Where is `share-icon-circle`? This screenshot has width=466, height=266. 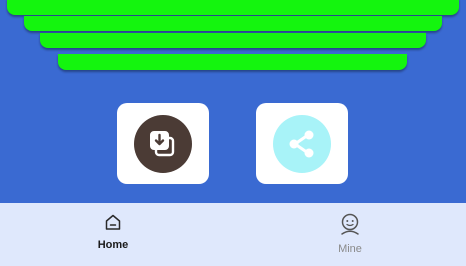 share-icon-circle is located at coordinates (302, 143).